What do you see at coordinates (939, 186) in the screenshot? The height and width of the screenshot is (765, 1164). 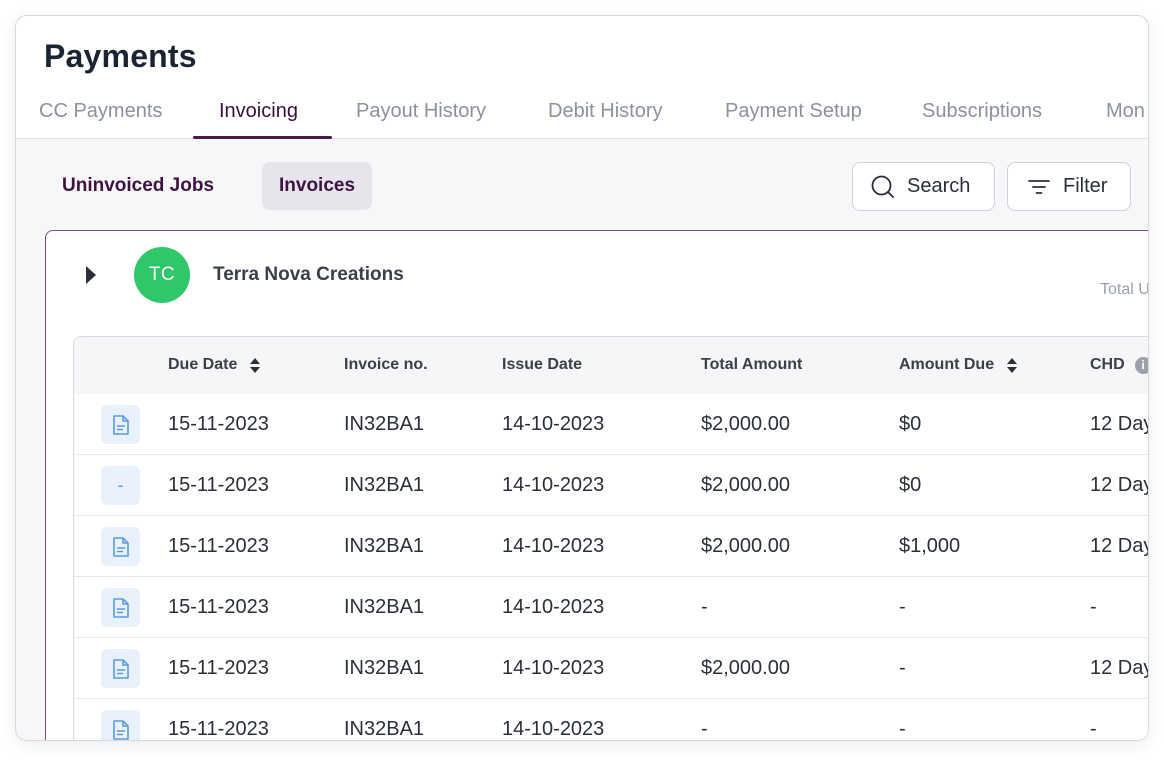 I see `search-button-label: Search` at bounding box center [939, 186].